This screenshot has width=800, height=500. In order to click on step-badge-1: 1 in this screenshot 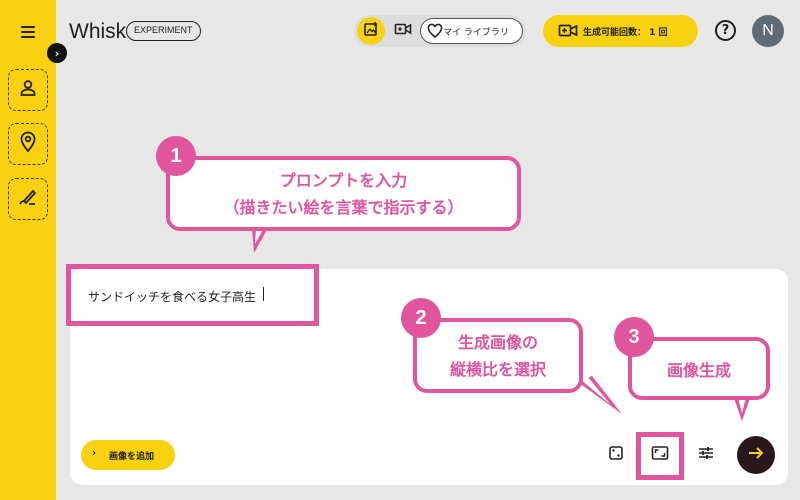, I will do `click(176, 156)`.